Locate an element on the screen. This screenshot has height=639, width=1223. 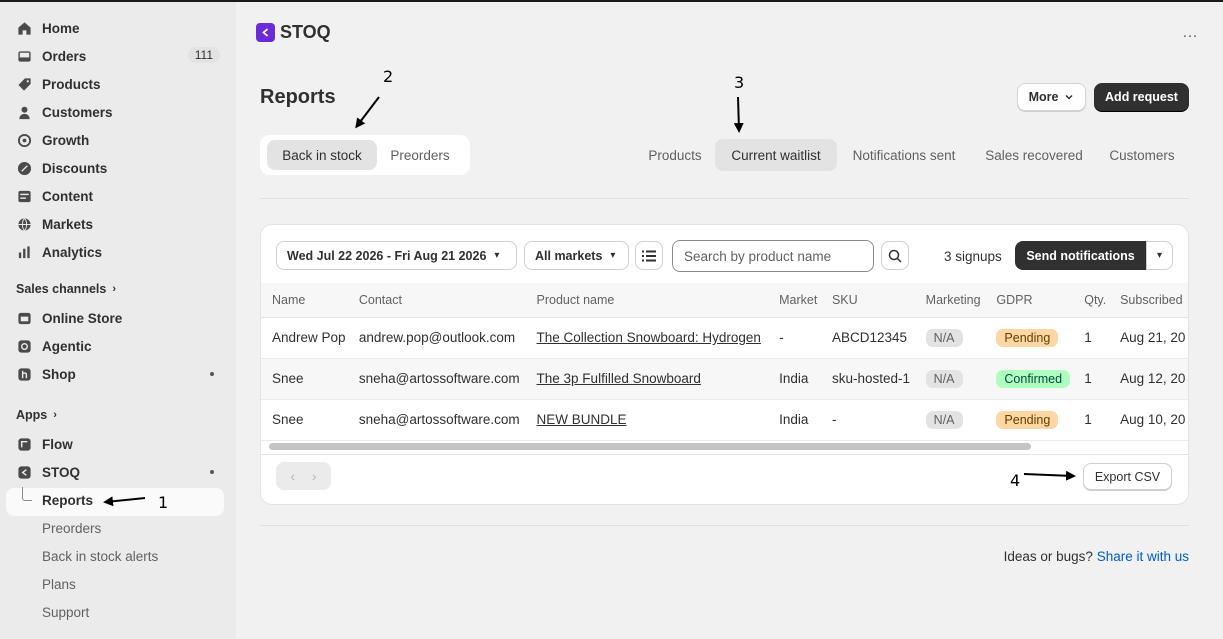
column-header-name: Name is located at coordinates (304, 300).